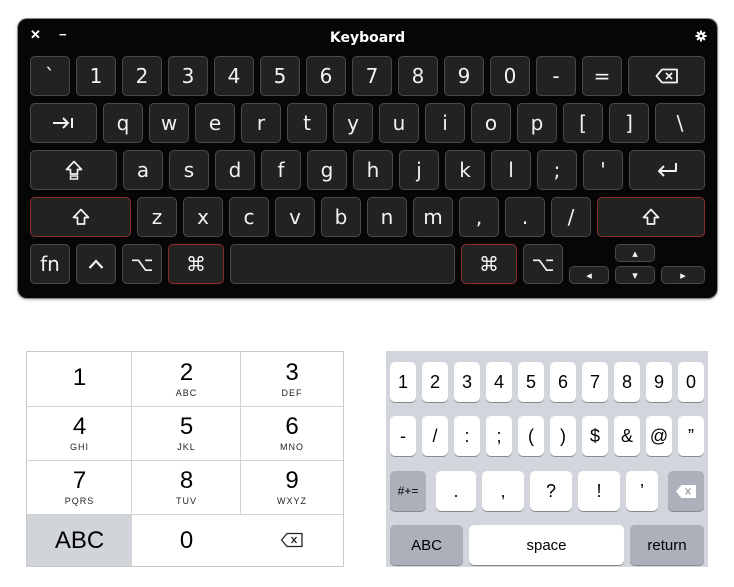 This screenshot has width=734, height=587. What do you see at coordinates (531, 382) in the screenshot?
I see `ios-key-5: 5` at bounding box center [531, 382].